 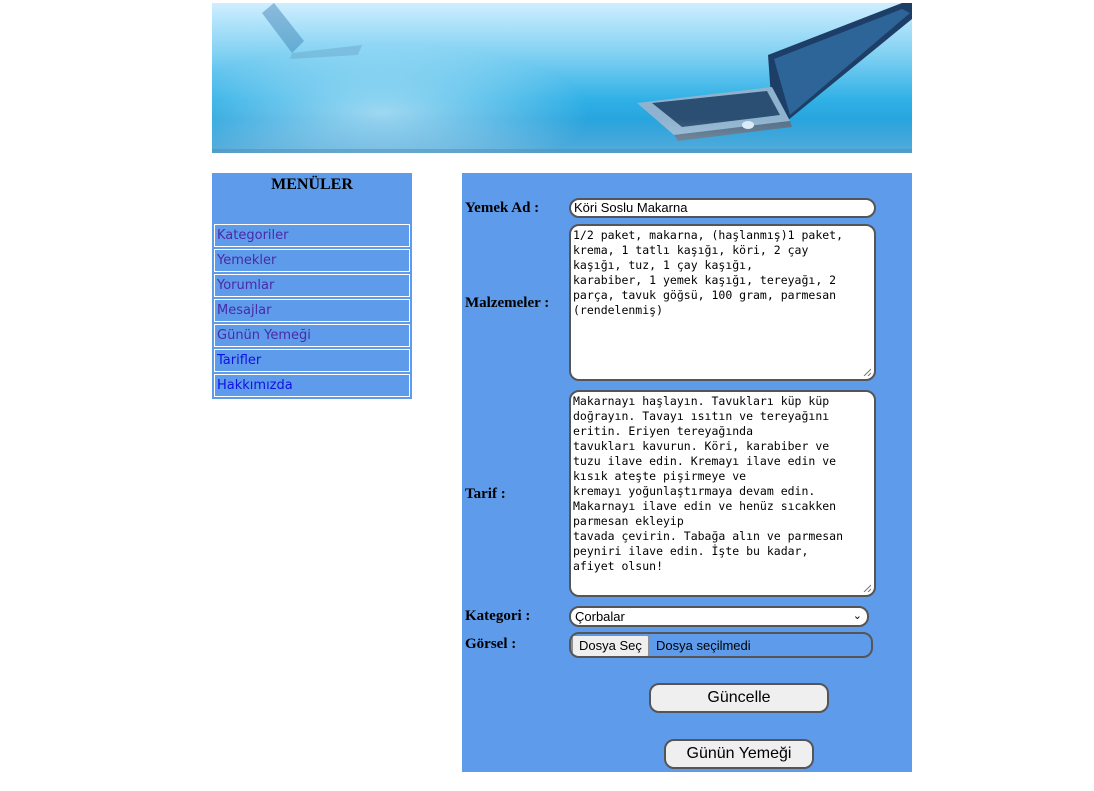 I want to click on category-label: Kategori :, so click(x=498, y=616).